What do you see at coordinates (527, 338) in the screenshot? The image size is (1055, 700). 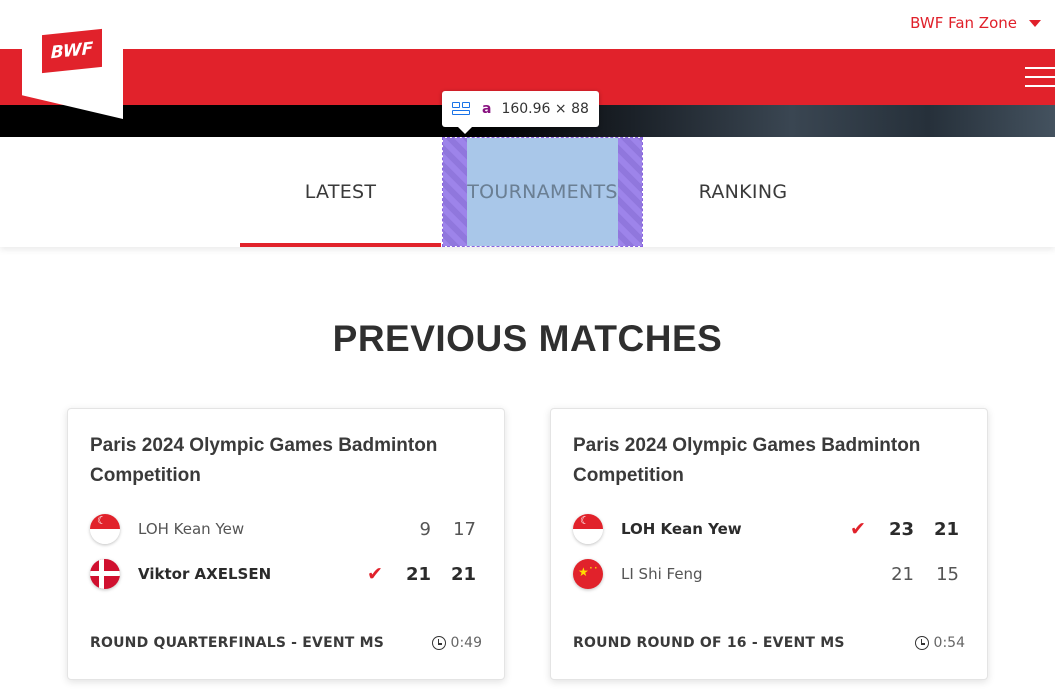 I see `section-title: PREVIOUS MATCHES` at bounding box center [527, 338].